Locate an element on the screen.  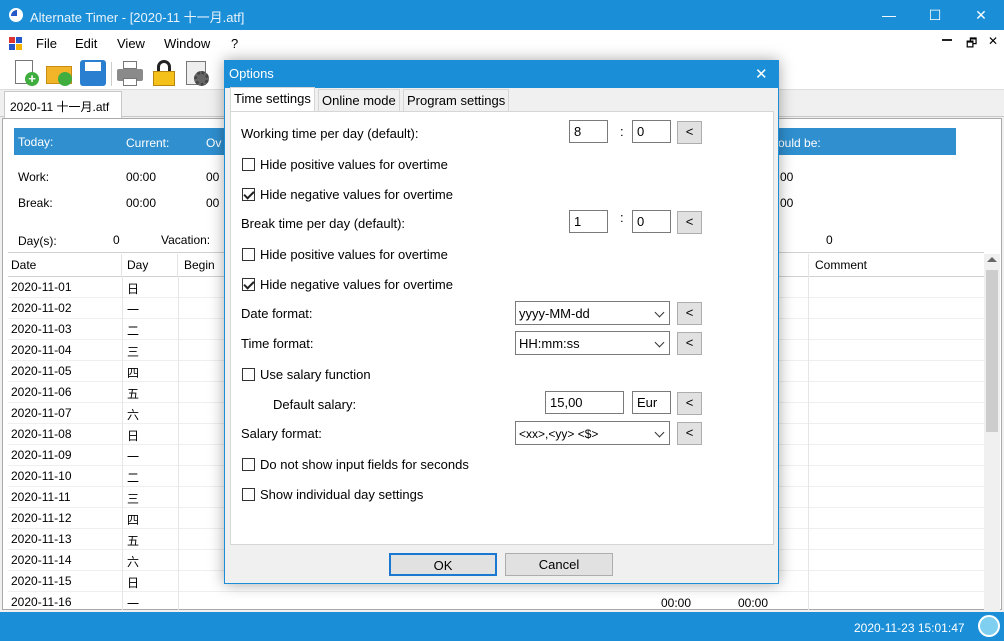
vacation-label: Vacation: is located at coordinates (186, 240).